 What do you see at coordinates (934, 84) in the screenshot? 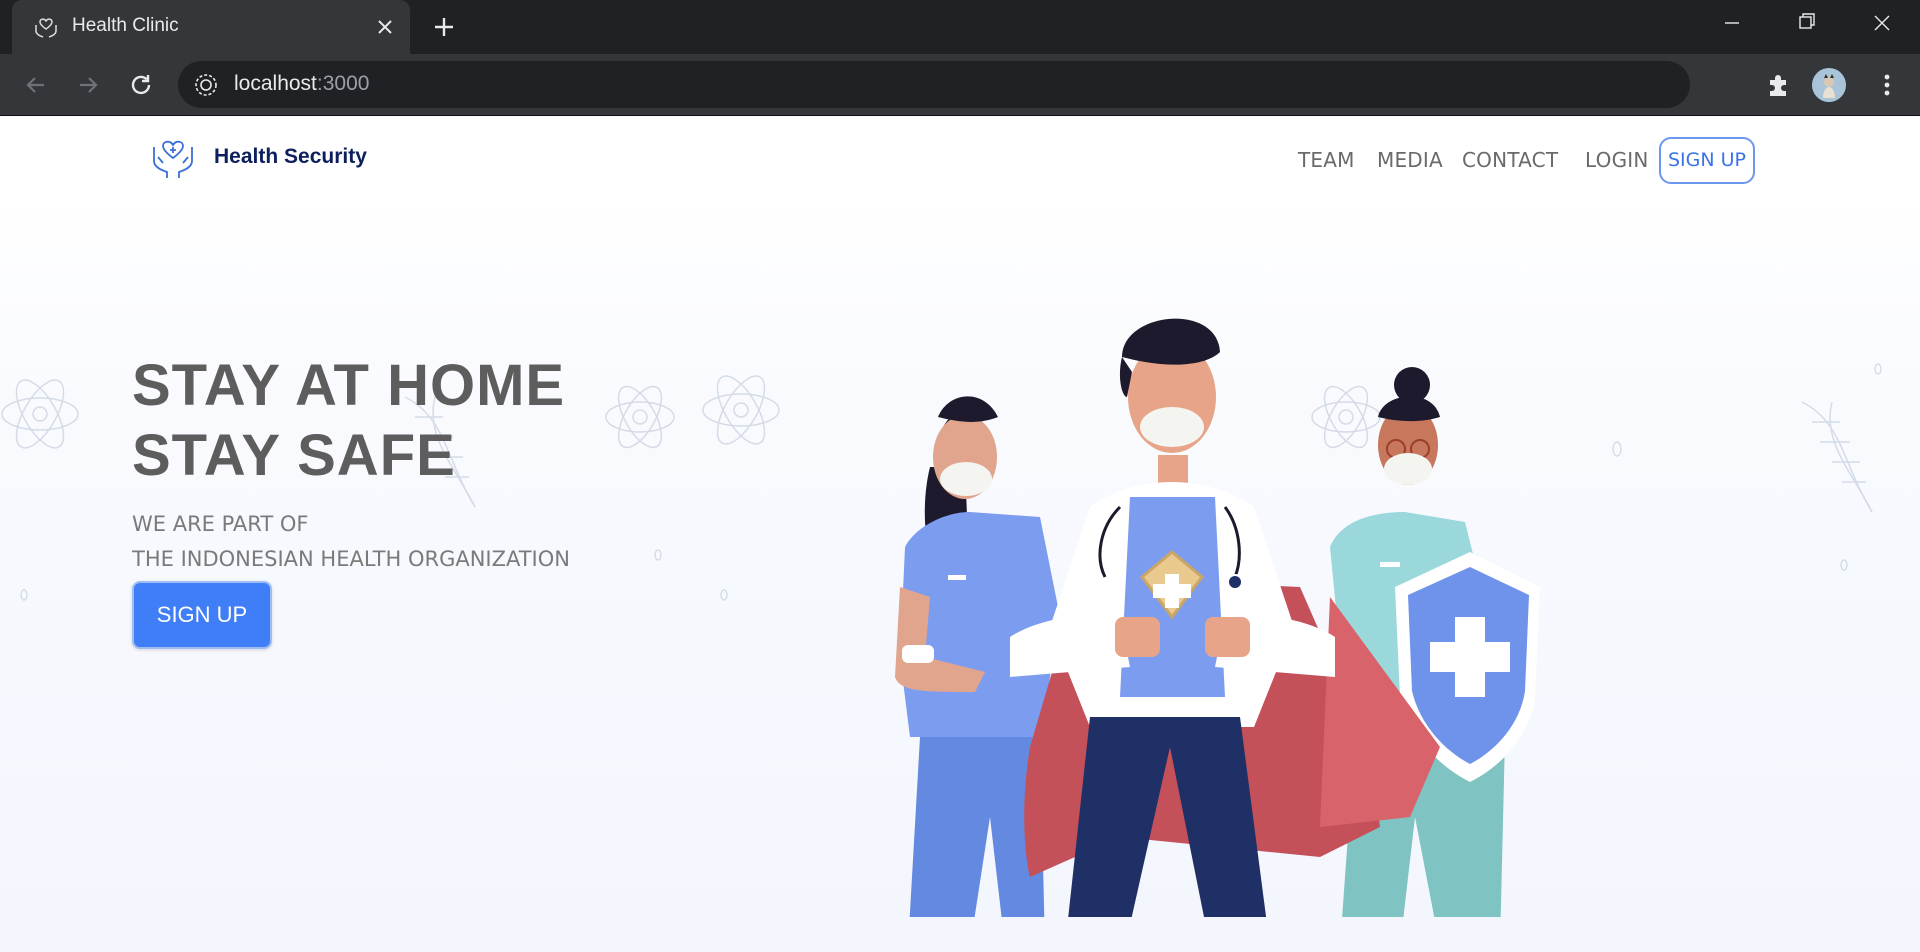
I see `address-bar: localhost:3000` at bounding box center [934, 84].